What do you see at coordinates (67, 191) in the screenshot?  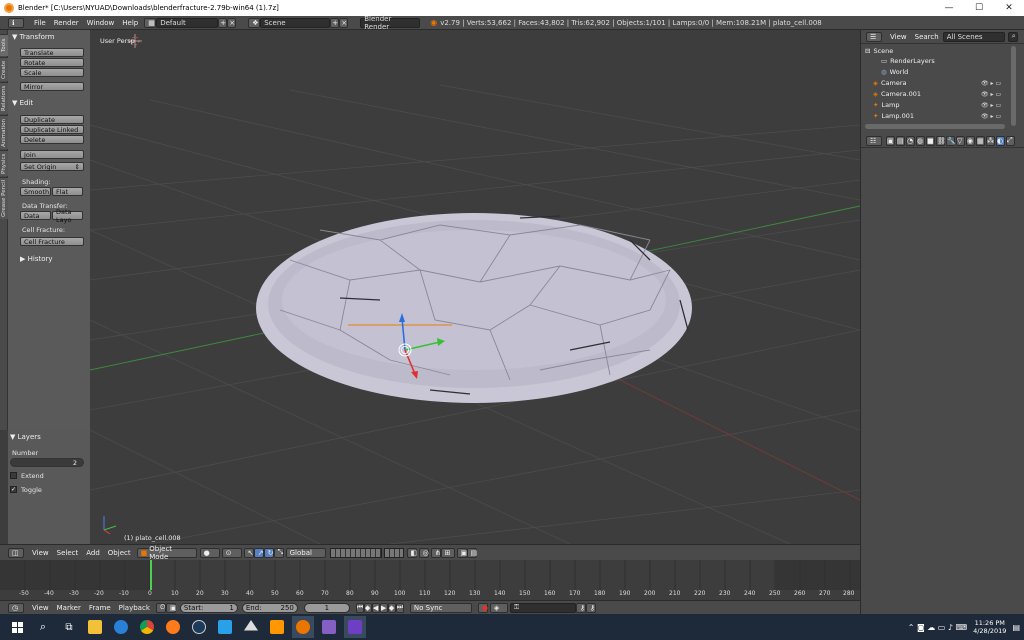 I see `flat-button: Flat` at bounding box center [67, 191].